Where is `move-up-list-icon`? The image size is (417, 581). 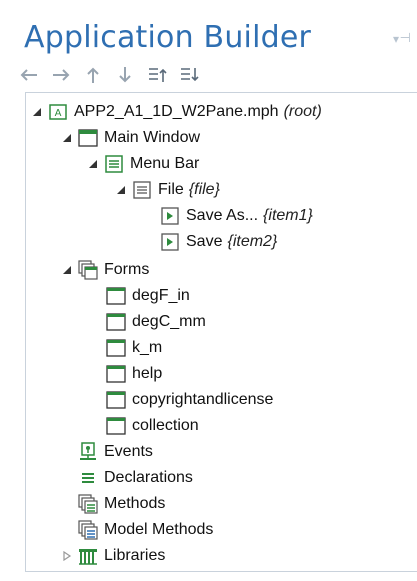
move-up-list-icon is located at coordinates (157, 75).